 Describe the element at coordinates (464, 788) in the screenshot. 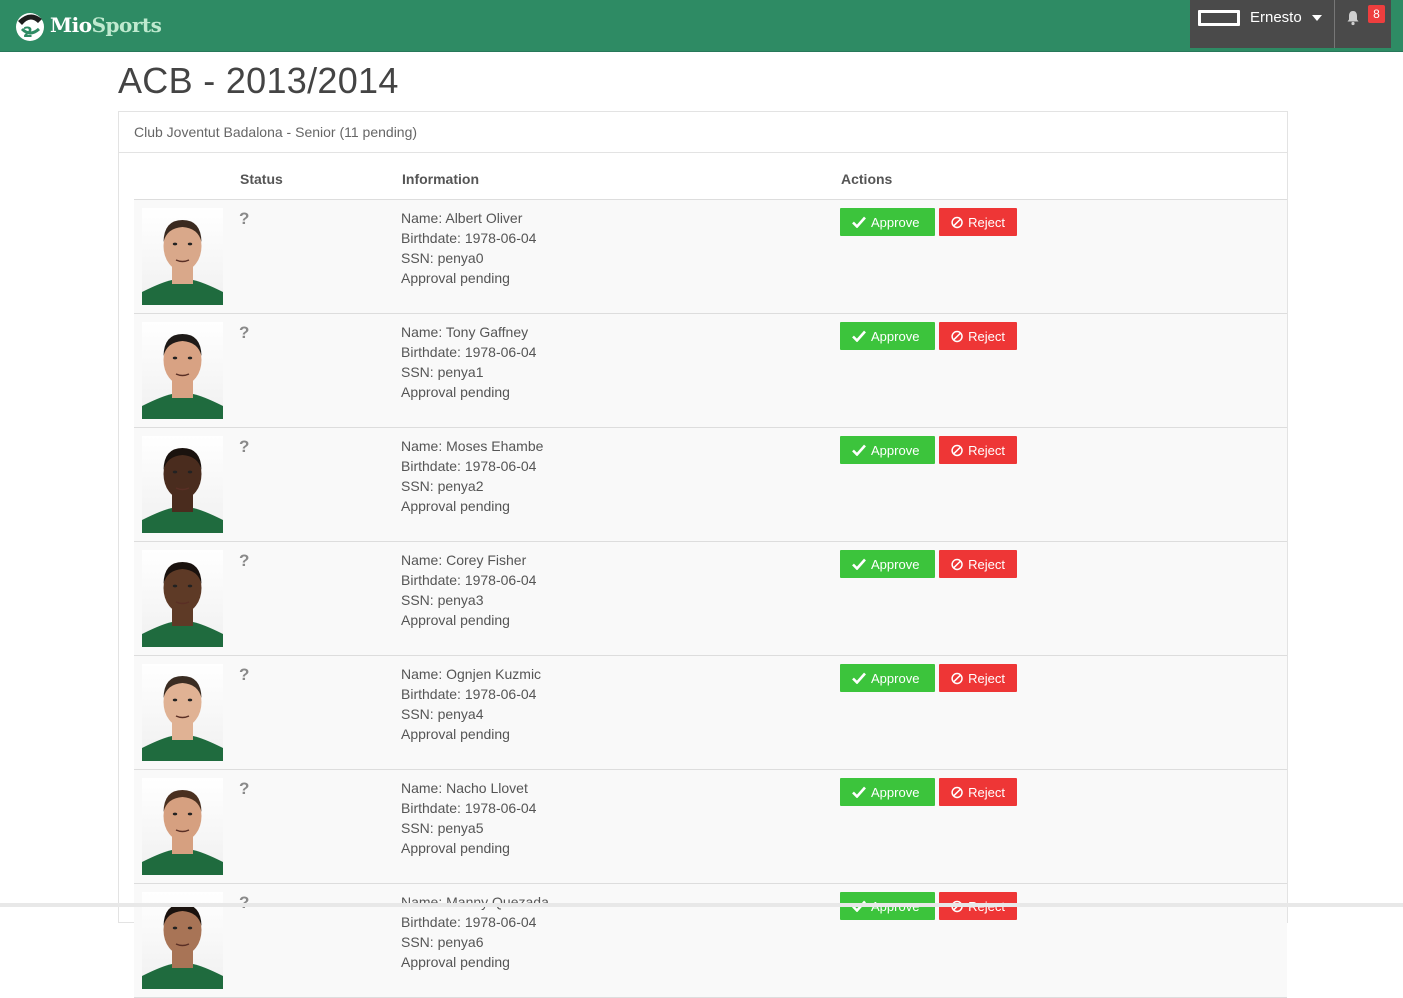

I see `player-name: Name: Nacho Llovet` at that location.